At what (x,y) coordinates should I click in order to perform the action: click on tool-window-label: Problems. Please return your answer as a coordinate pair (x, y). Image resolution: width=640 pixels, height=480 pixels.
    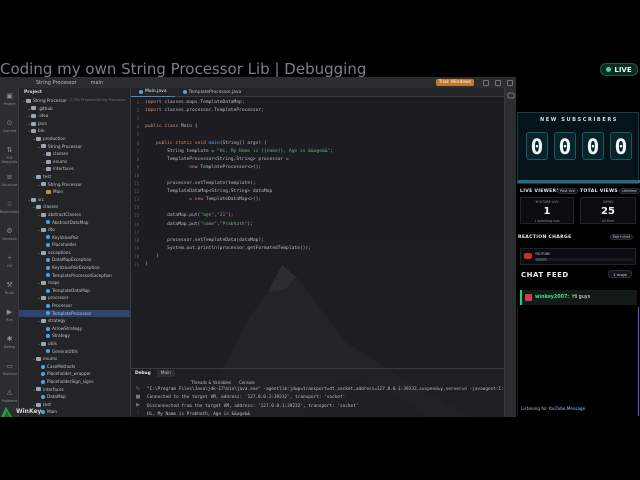
    Looking at the image, I should click on (9, 401).